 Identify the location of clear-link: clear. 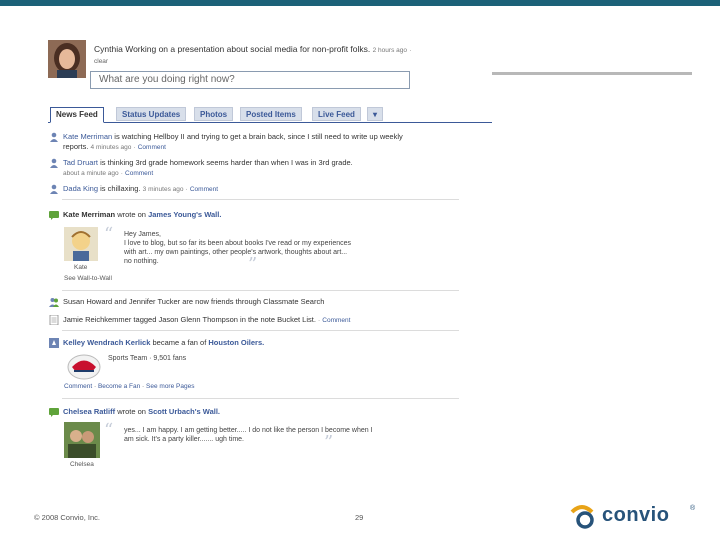
(101, 61).